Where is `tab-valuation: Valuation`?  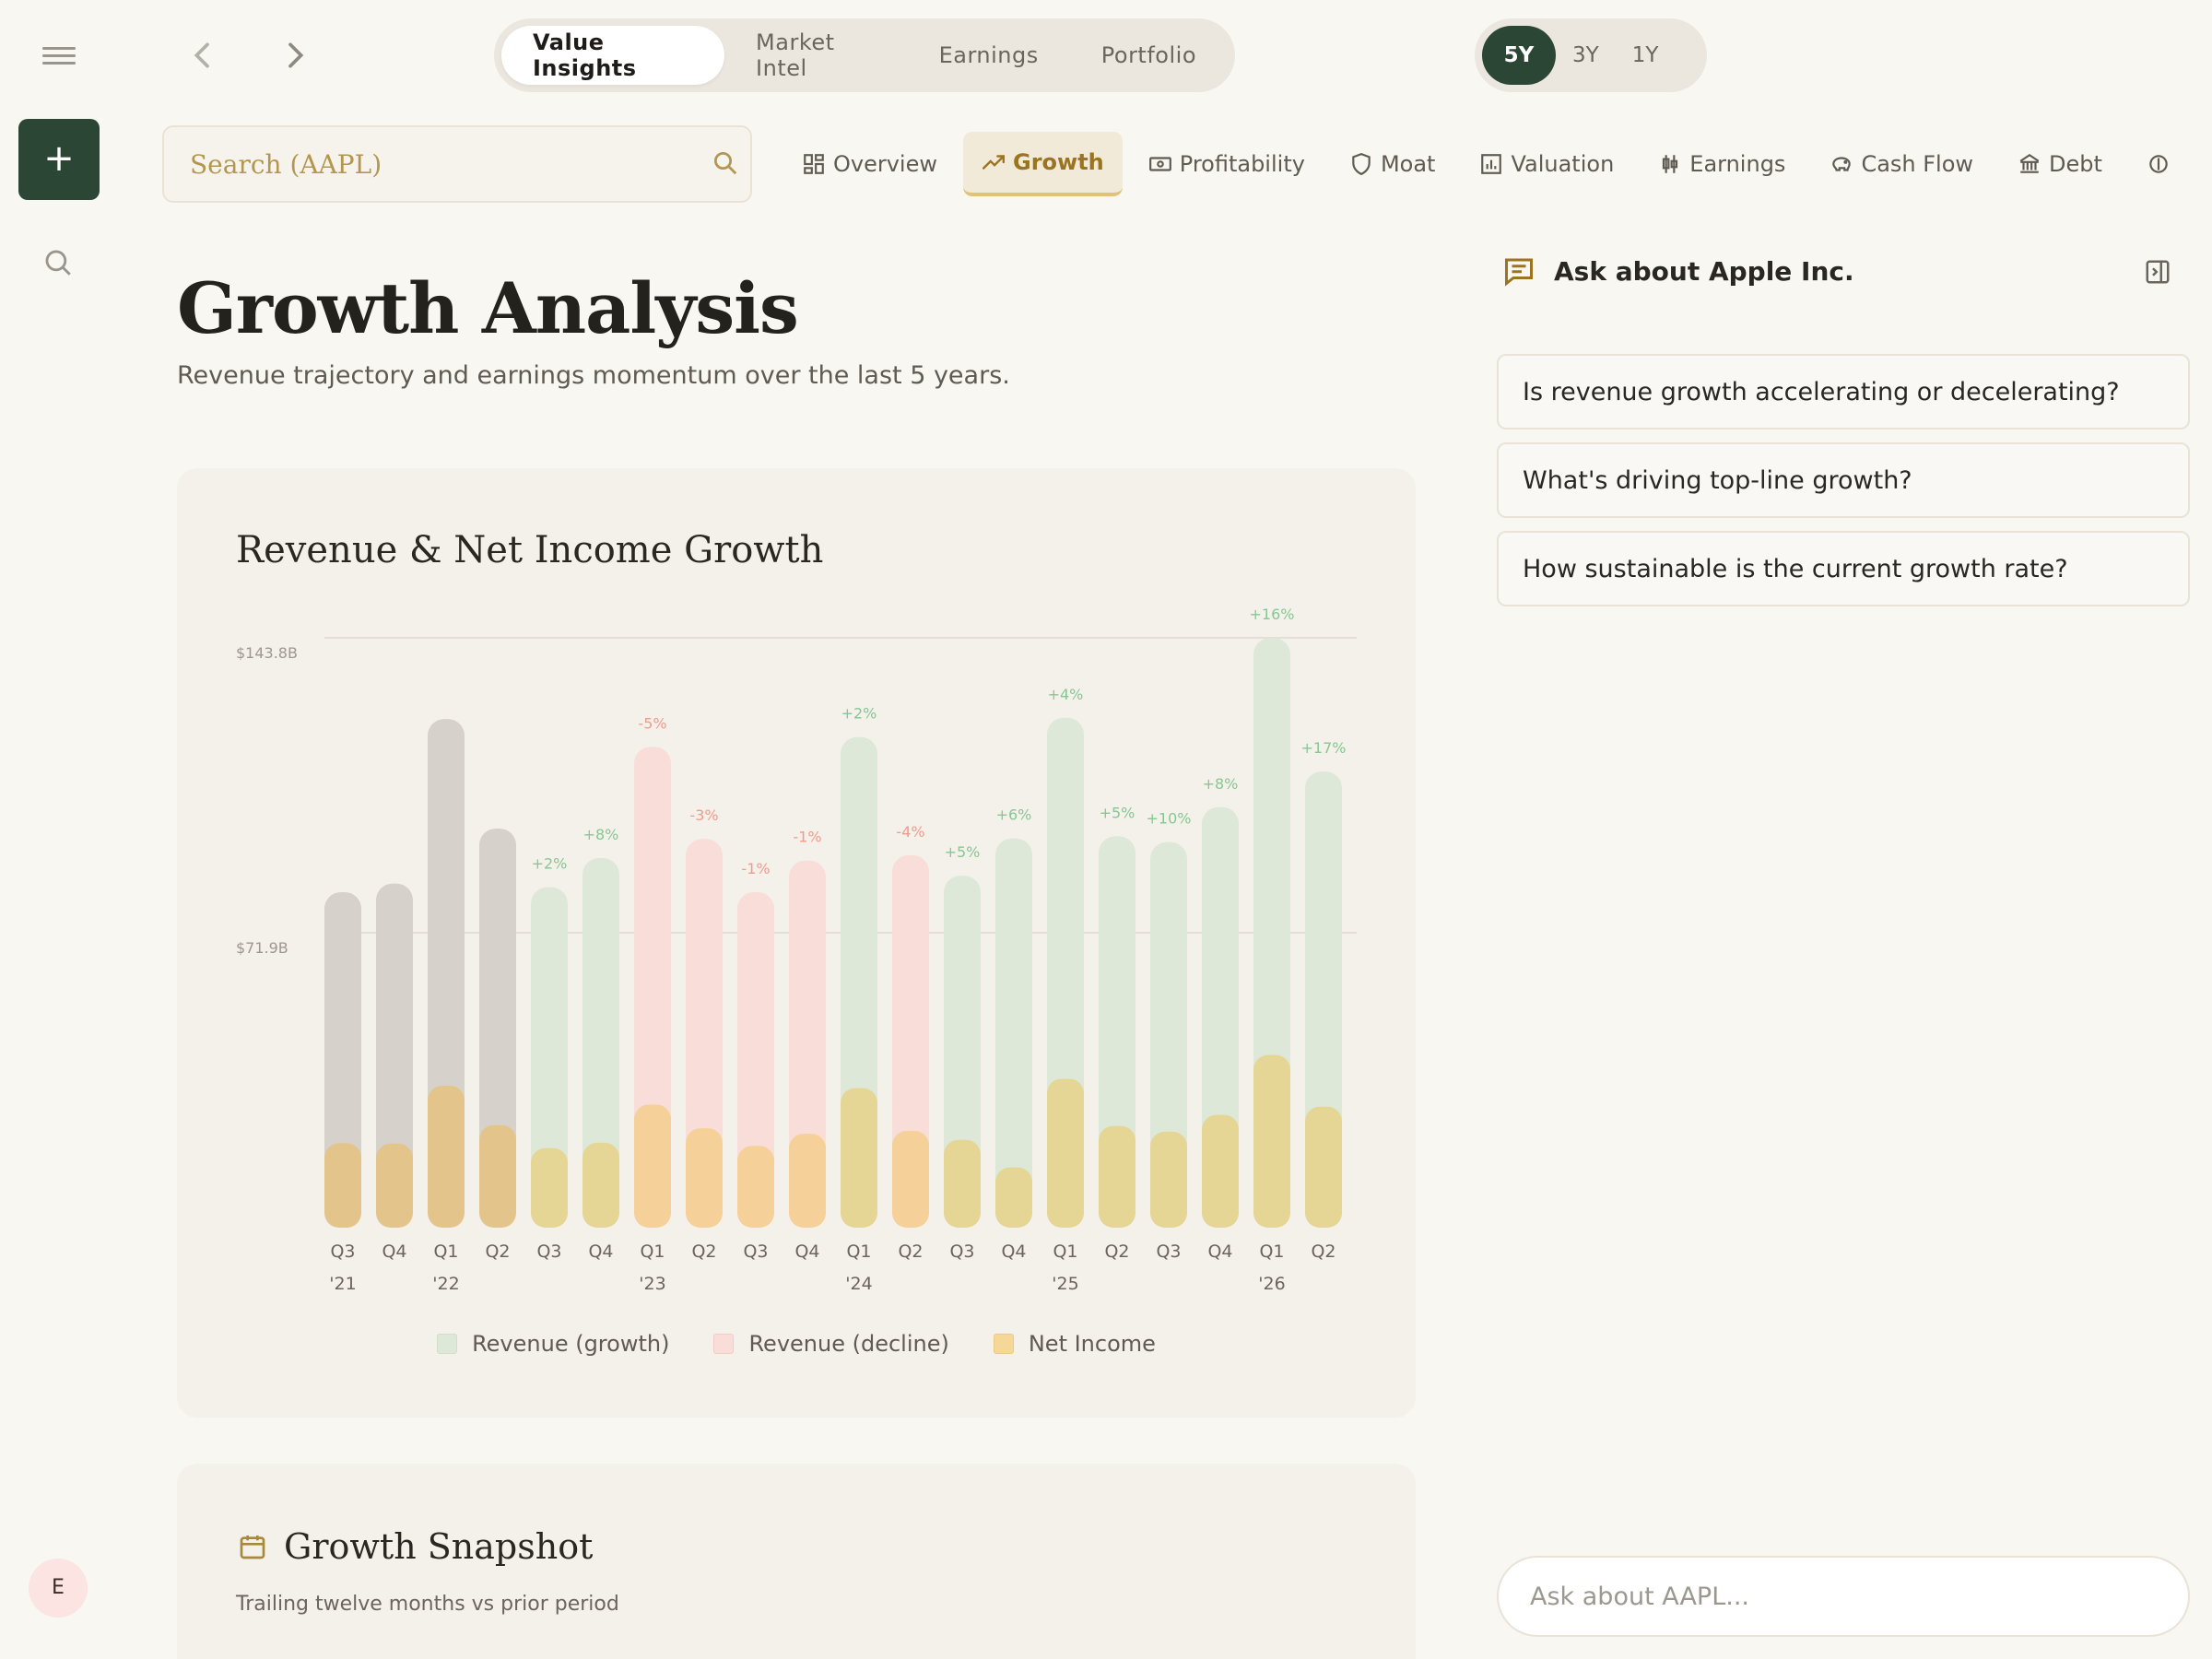
tab-valuation: Valuation is located at coordinates (1546, 164).